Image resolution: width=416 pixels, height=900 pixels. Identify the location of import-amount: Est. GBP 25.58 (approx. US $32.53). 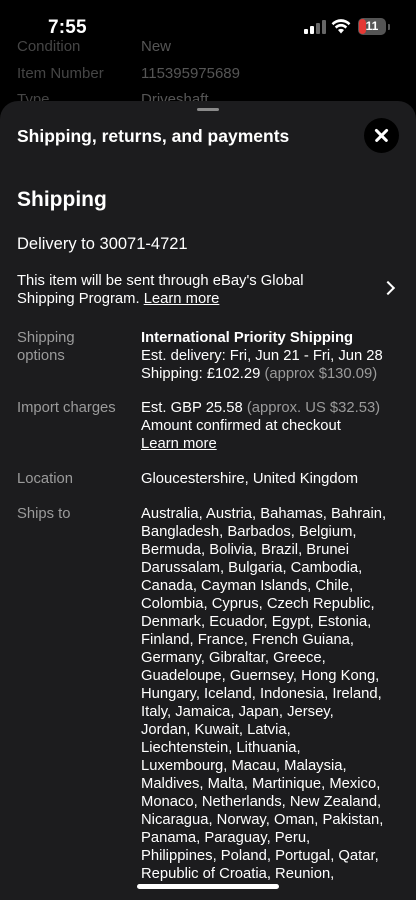
(261, 408).